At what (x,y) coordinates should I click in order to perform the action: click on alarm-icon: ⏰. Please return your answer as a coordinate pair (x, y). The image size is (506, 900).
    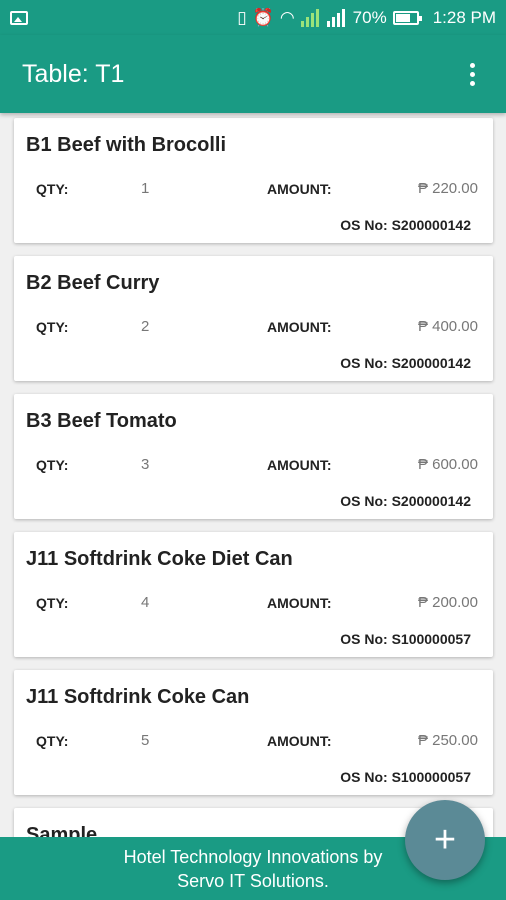
    Looking at the image, I should click on (263, 17).